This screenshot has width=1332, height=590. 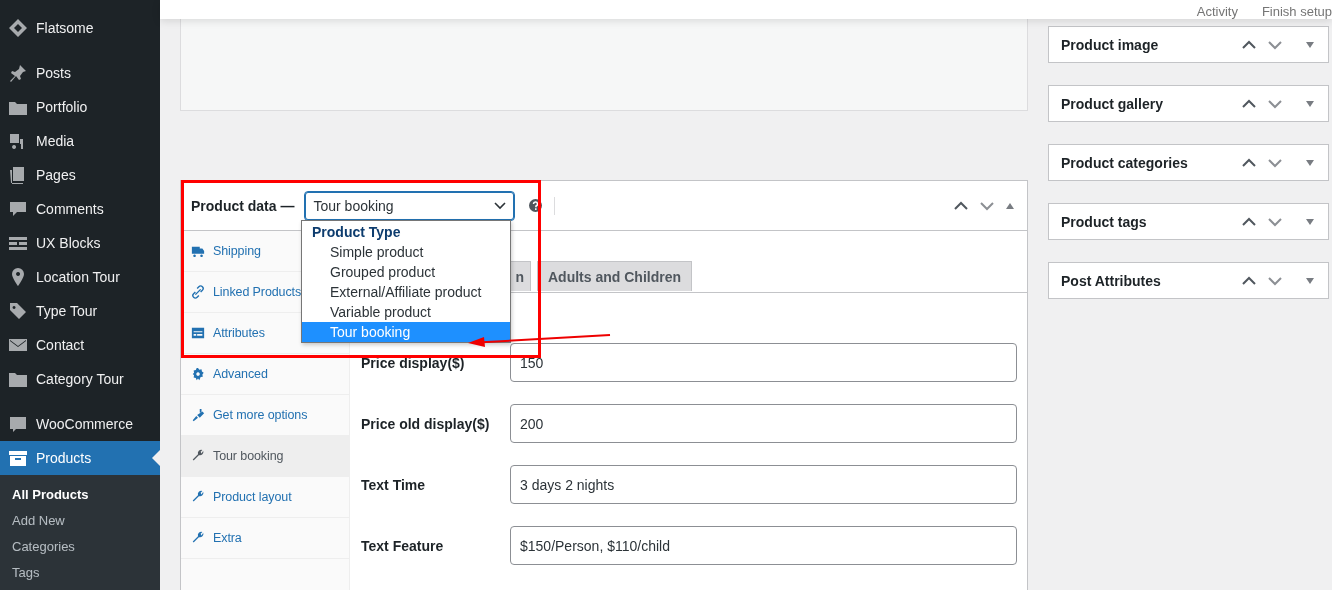 I want to click on link-icon, so click(x=198, y=292).